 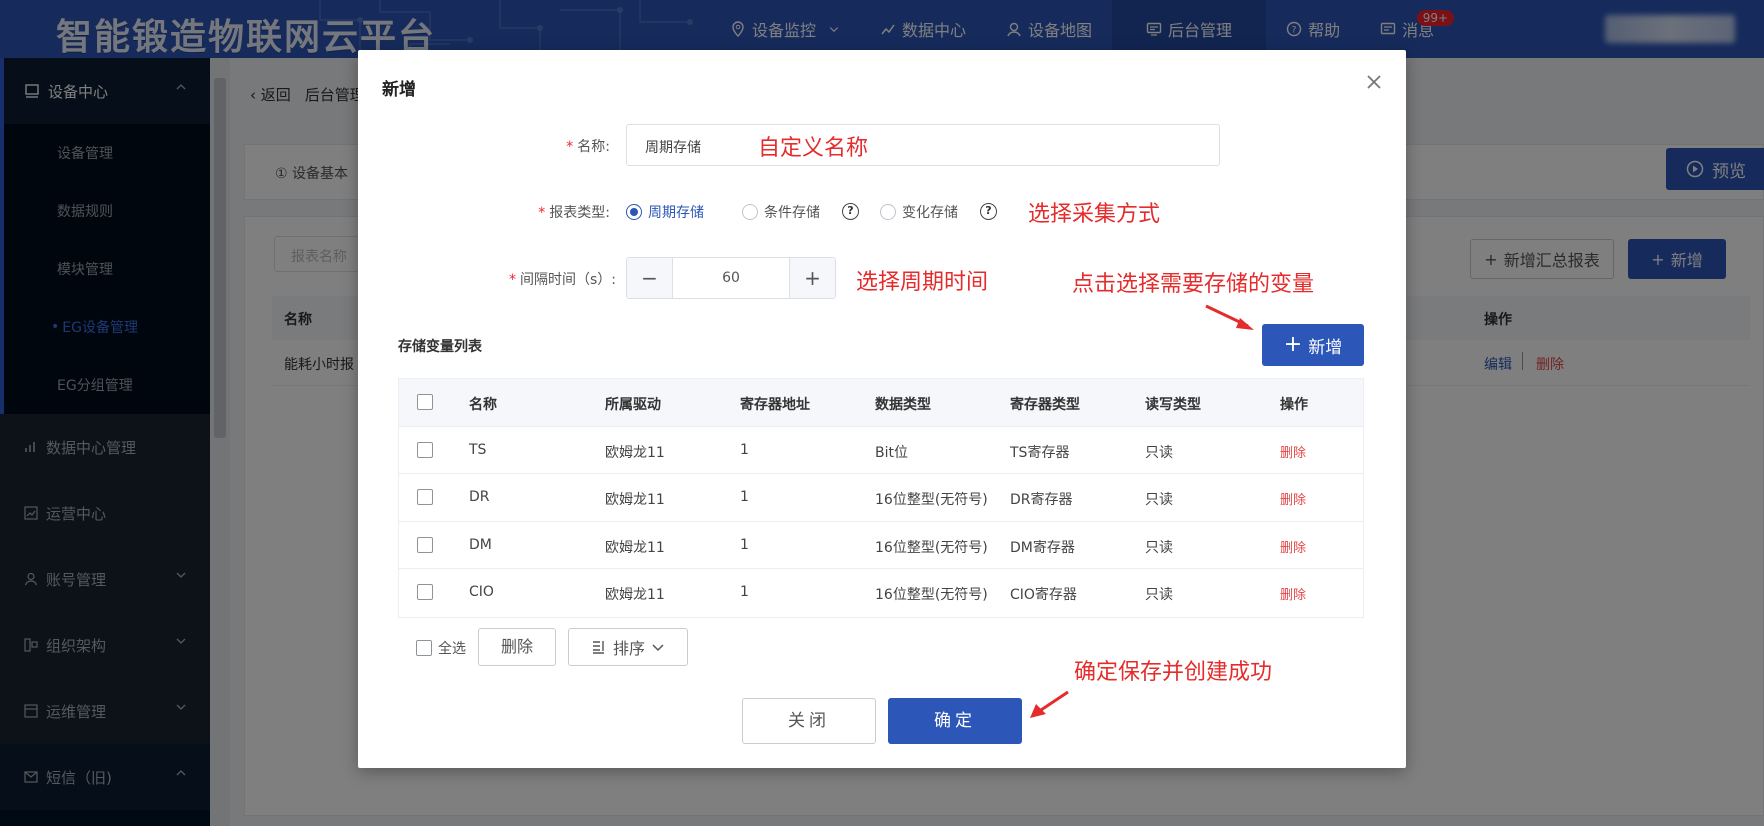 What do you see at coordinates (1193, 284) in the screenshot?
I see `annotation-add-var: 点击选择需要存储的变量` at bounding box center [1193, 284].